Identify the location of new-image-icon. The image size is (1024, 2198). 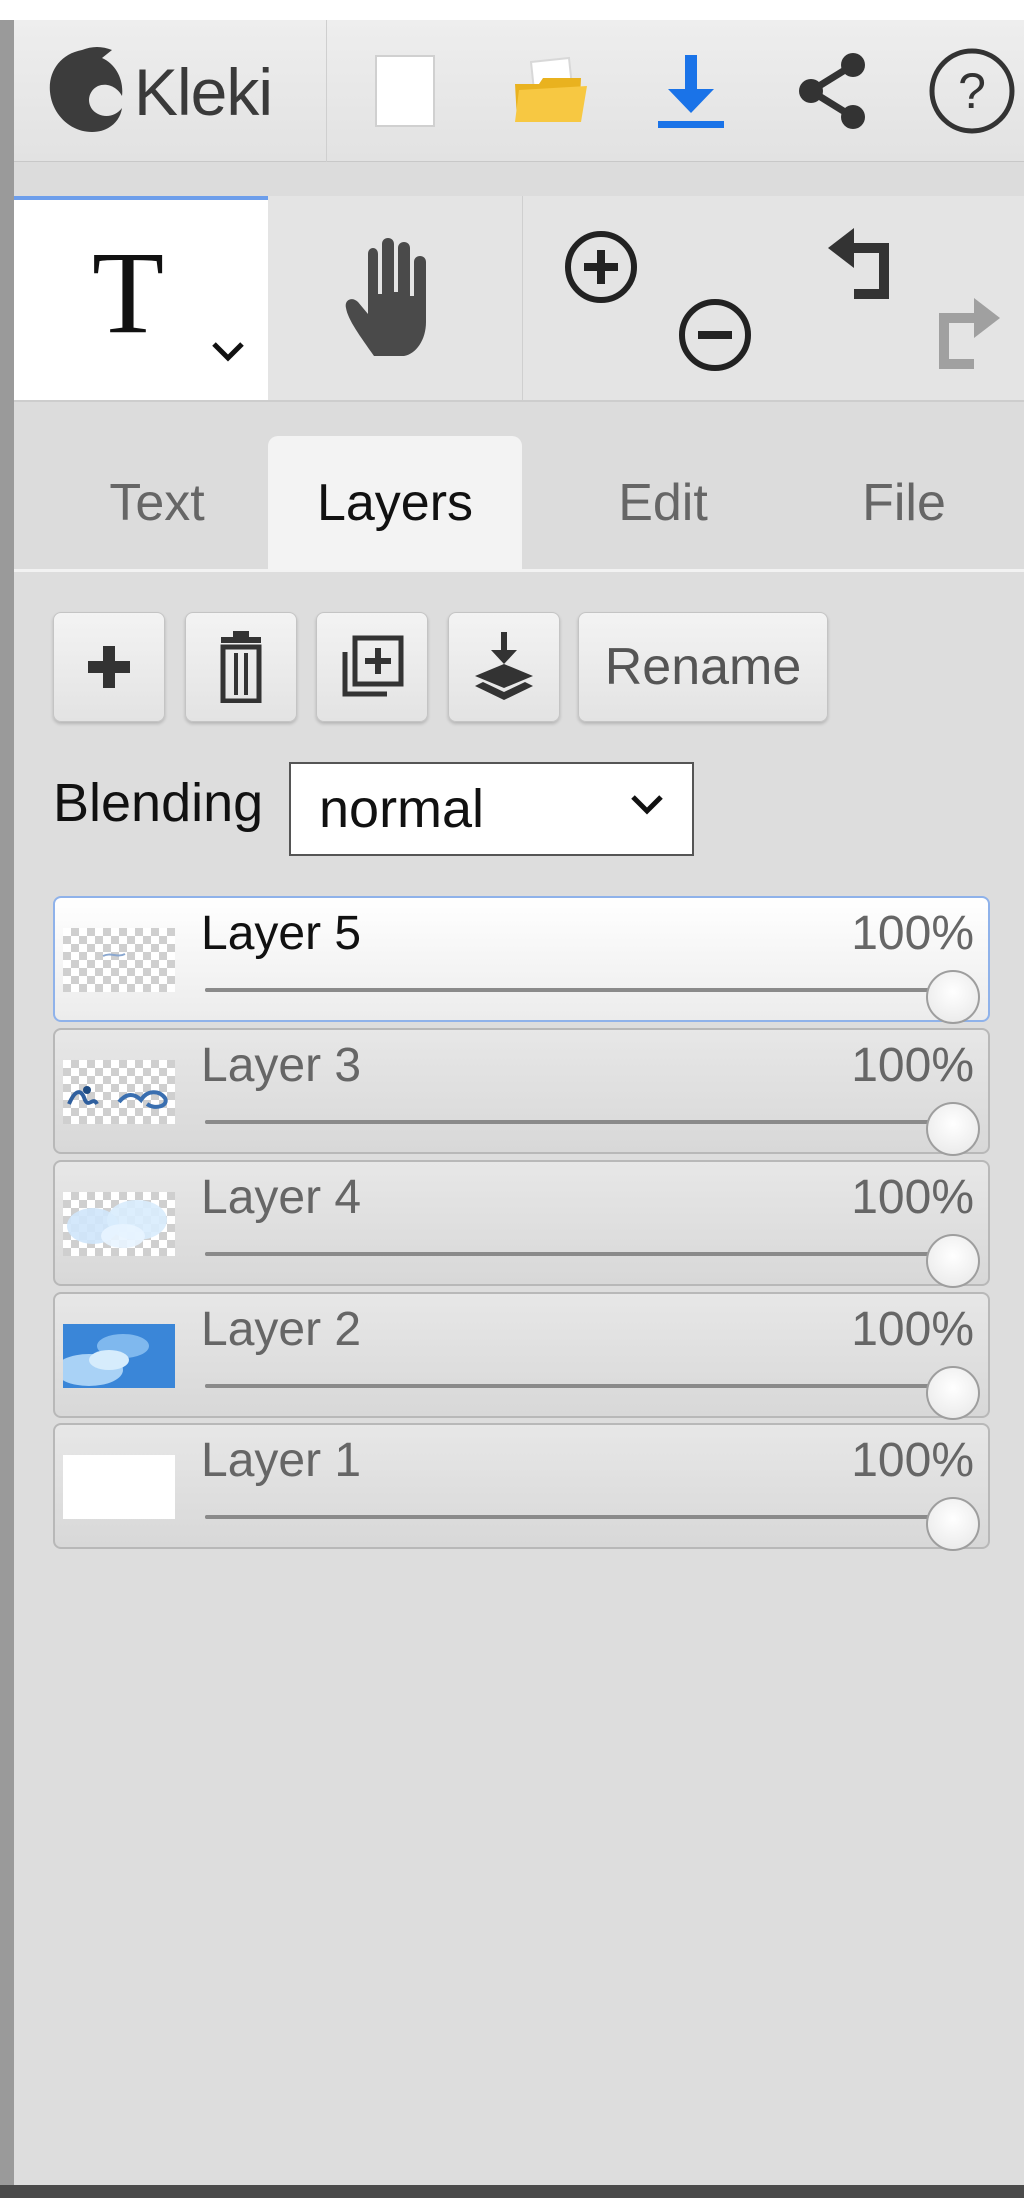
(405, 91).